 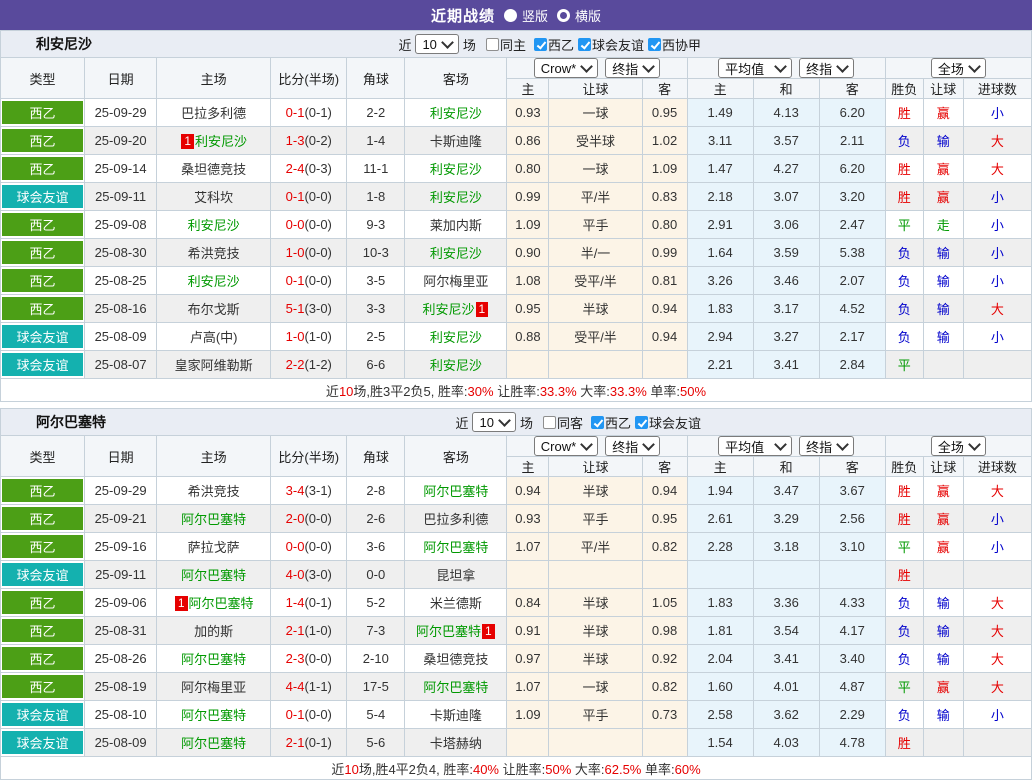 What do you see at coordinates (595, 742) in the screenshot?
I see `handicap-line` at bounding box center [595, 742].